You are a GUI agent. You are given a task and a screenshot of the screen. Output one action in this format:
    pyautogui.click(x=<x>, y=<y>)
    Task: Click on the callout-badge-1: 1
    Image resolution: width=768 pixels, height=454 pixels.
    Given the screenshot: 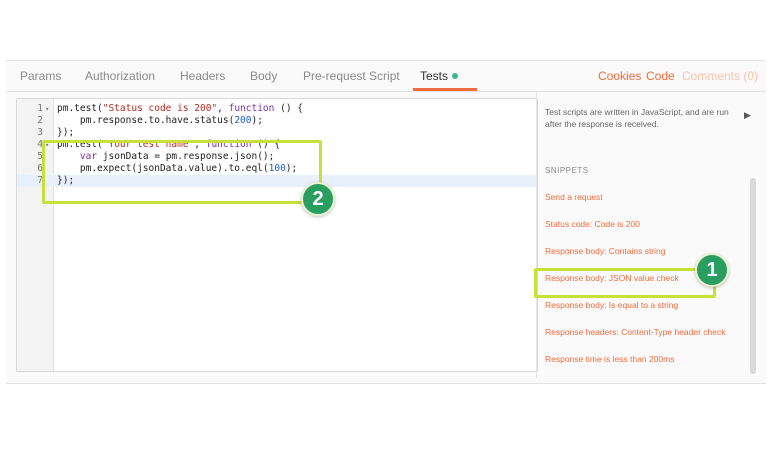 What is the action you would take?
    pyautogui.click(x=712, y=270)
    